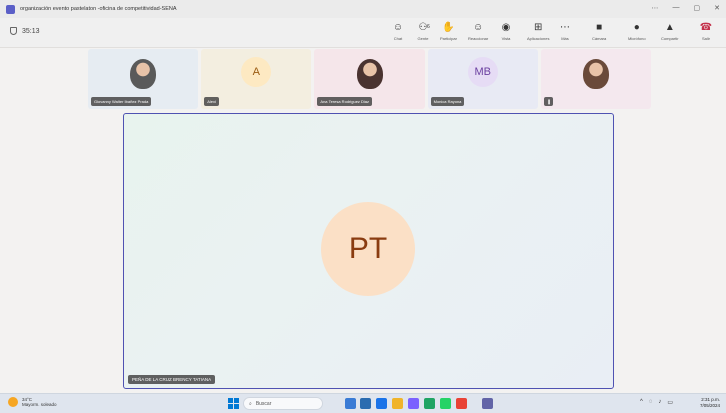  What do you see at coordinates (651, 402) in the screenshot?
I see `wifi-icon: ◌` at bounding box center [651, 402].